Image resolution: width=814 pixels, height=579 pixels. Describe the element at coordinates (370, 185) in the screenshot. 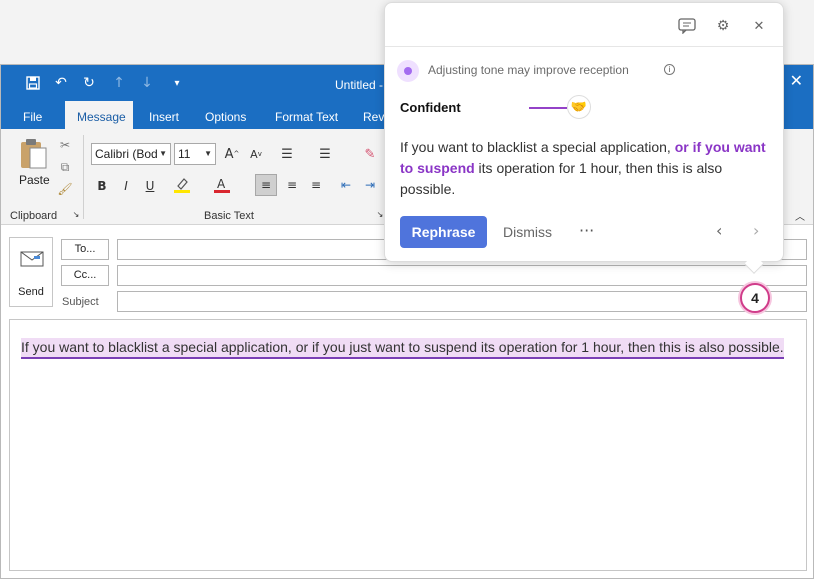

I see `increase-indent-icon: ⇥` at that location.